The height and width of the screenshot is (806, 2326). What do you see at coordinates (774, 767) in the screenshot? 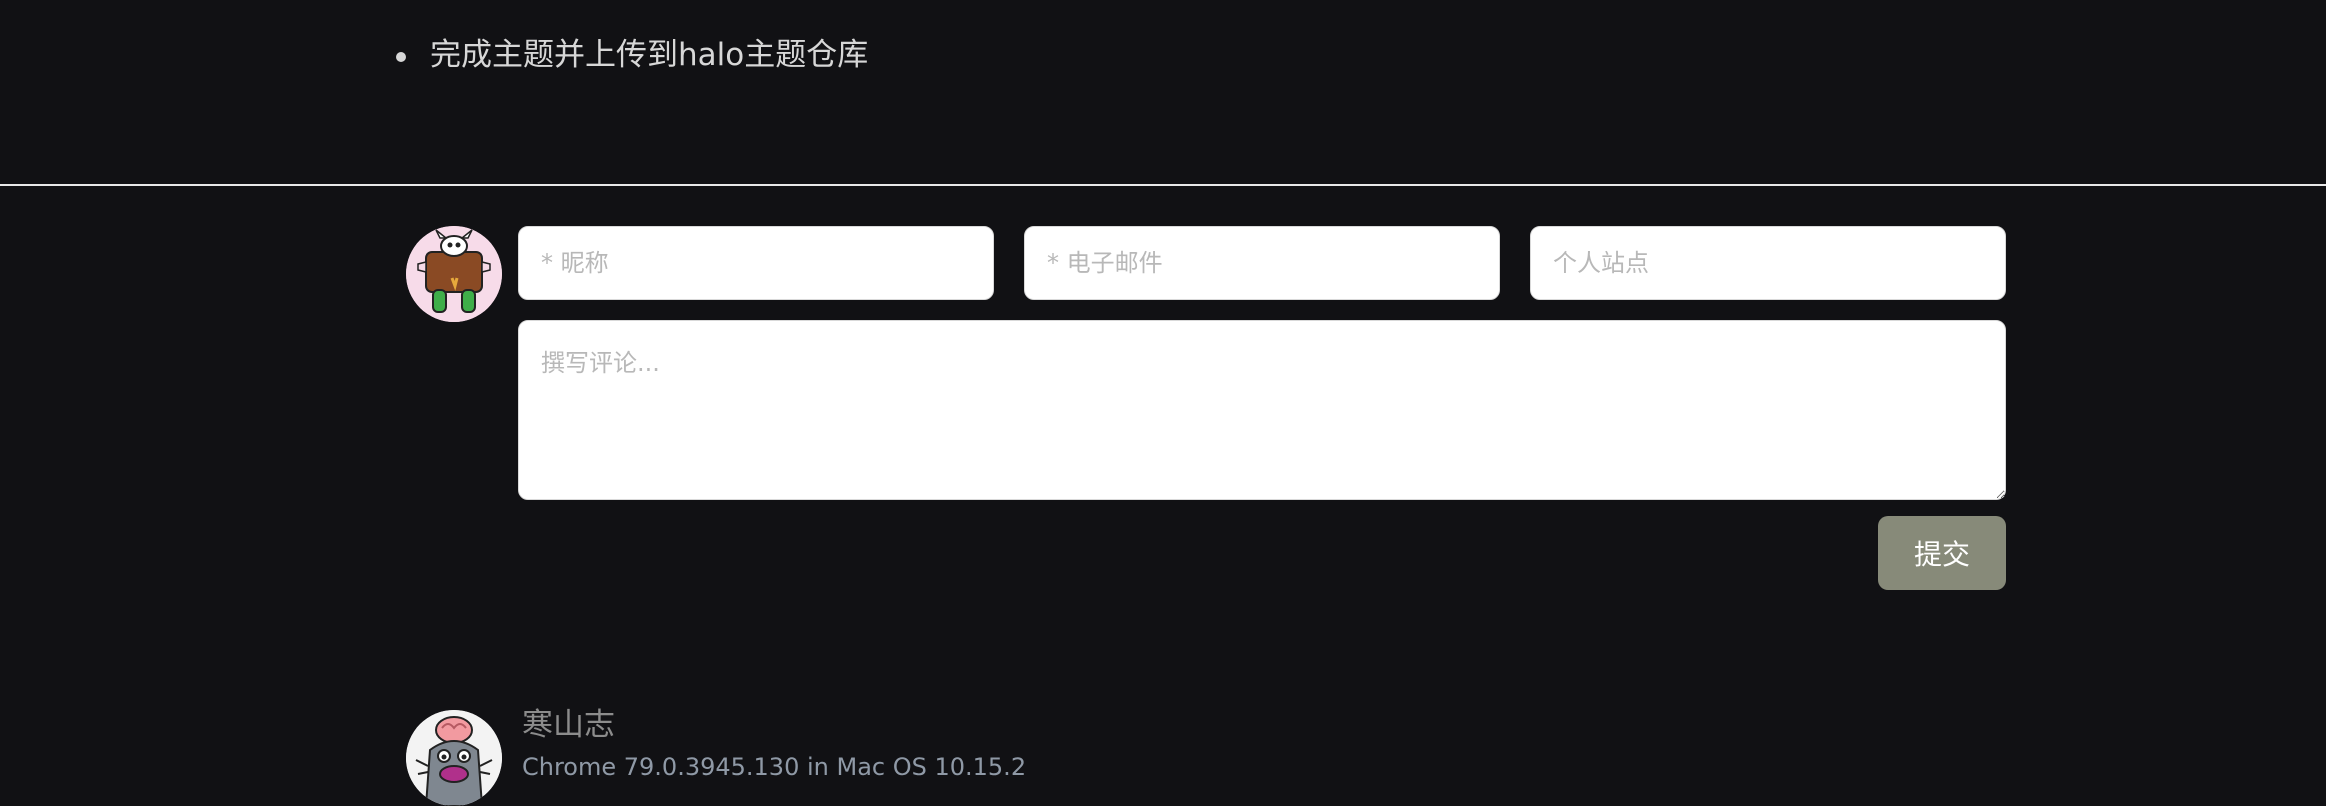
I see `comment-user-agent: Chrome 79.0.3945.130 in Mac OS 10.15.2` at bounding box center [774, 767].